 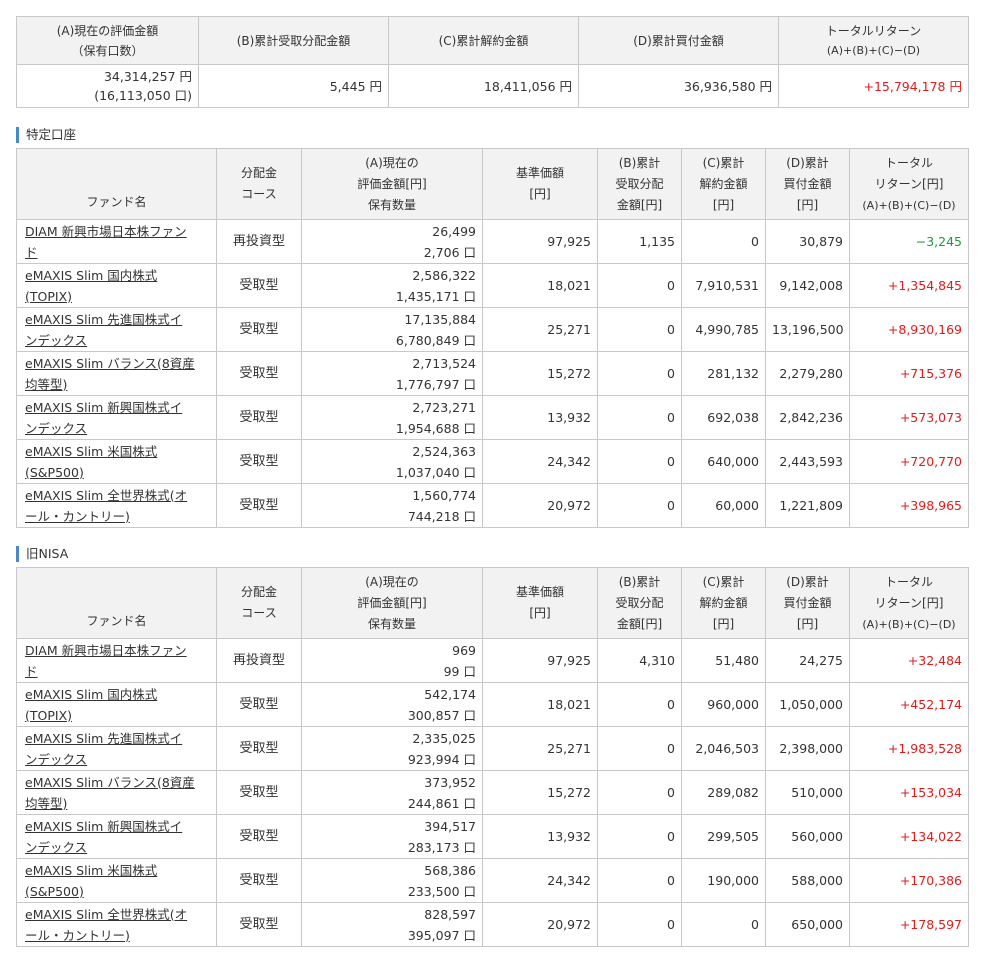 I want to click on amount-cell: 542,174 300,857 口, so click(x=392, y=704).